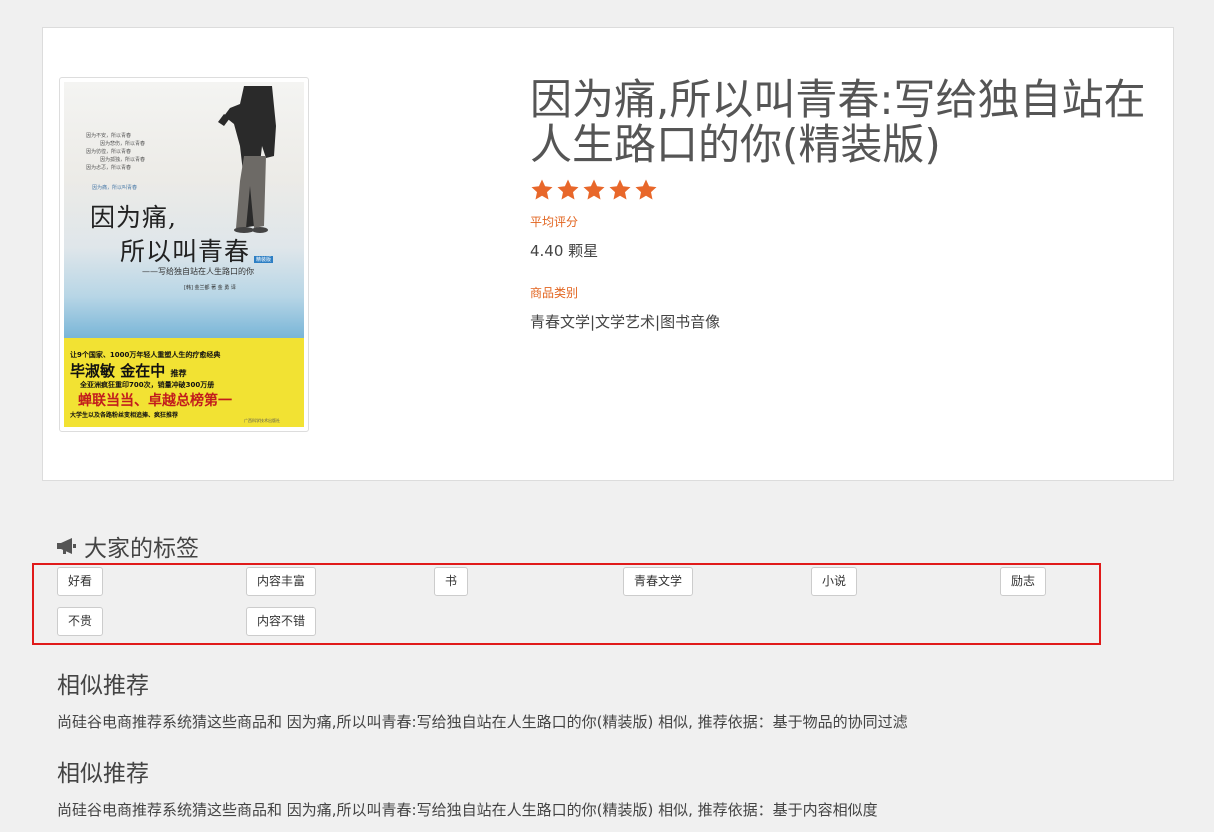  I want to click on promo-suffix: 推荐, so click(178, 373).